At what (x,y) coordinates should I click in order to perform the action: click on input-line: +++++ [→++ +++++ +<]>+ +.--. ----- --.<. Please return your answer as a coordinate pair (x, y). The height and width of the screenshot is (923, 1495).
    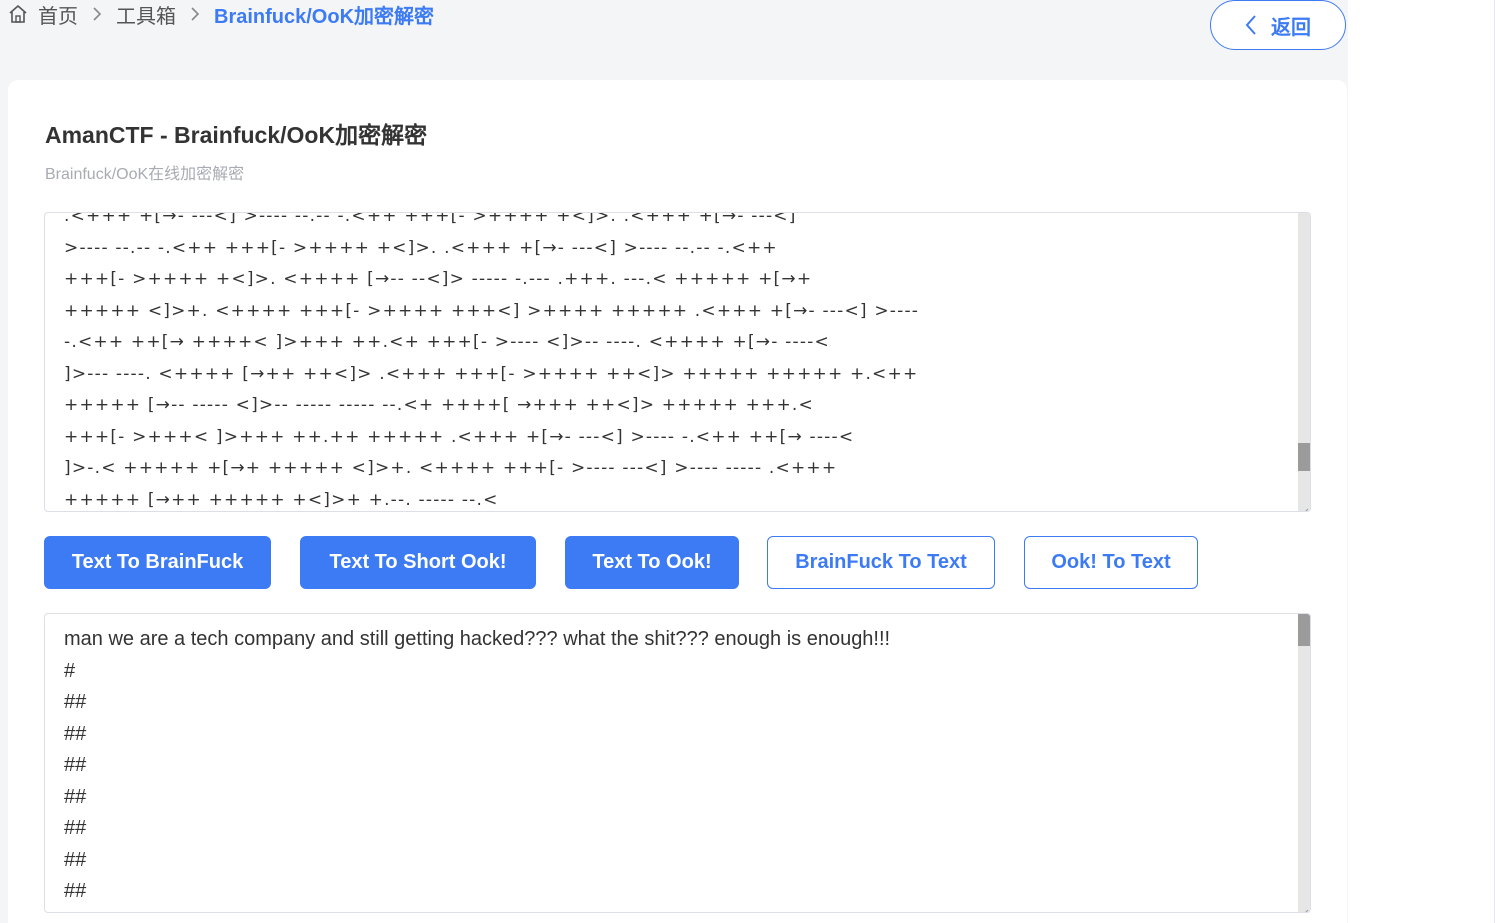
    Looking at the image, I should click on (281, 499).